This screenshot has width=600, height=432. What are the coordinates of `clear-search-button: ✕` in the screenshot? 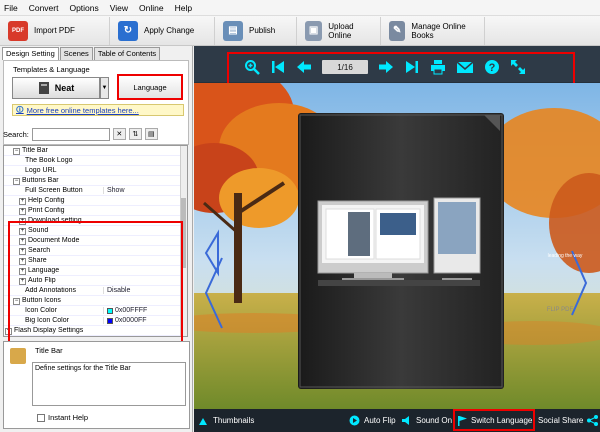 It's located at (119, 134).